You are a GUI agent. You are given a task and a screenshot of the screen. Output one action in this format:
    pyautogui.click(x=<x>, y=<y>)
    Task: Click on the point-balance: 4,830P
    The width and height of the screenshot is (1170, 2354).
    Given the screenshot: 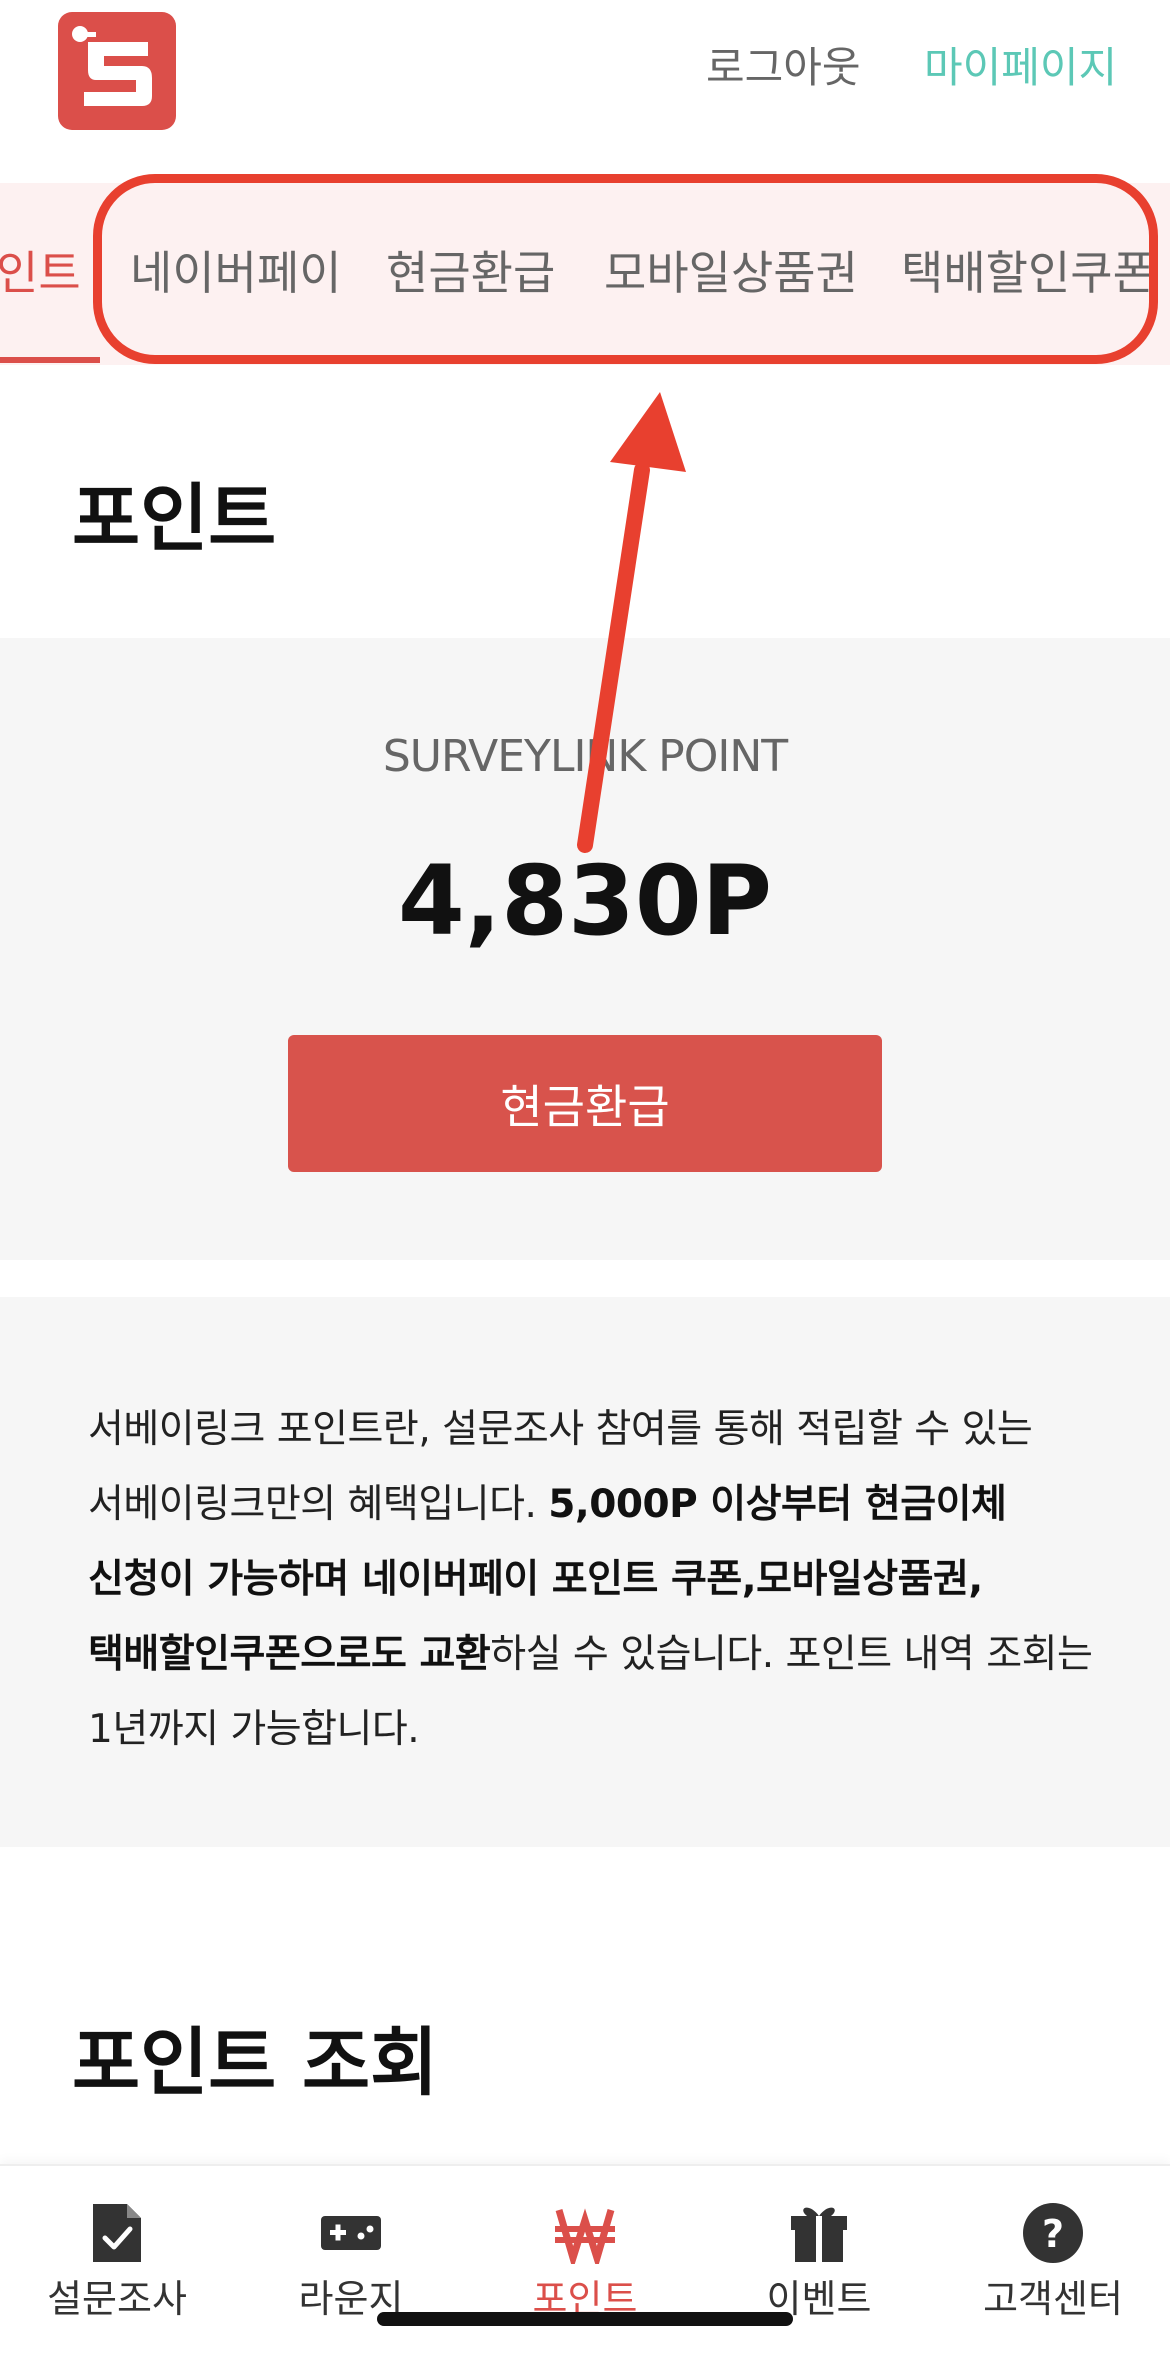 What is the action you would take?
    pyautogui.click(x=584, y=901)
    